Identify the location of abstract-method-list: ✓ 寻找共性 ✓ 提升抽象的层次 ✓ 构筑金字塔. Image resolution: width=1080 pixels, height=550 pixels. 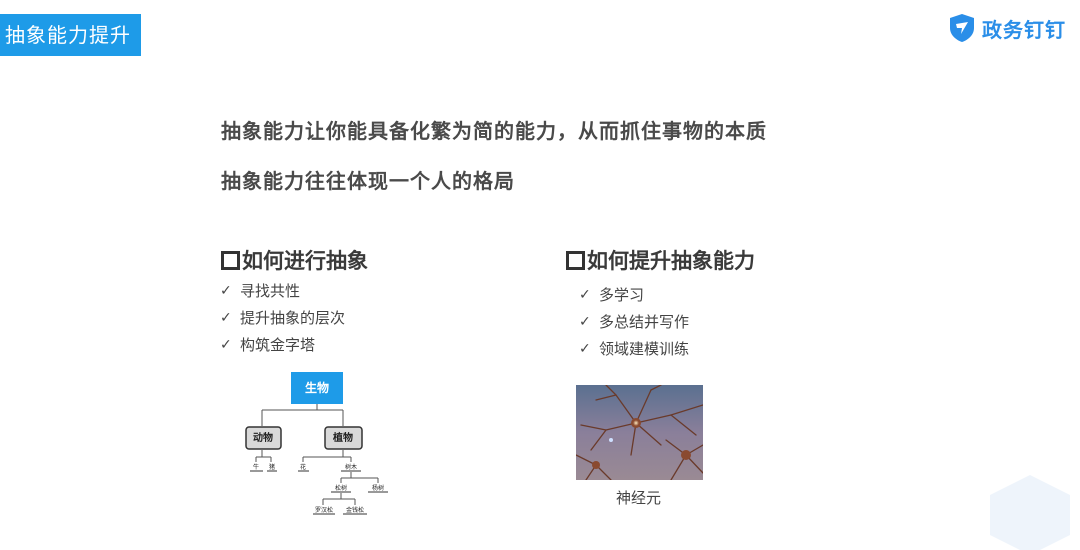
(282, 317).